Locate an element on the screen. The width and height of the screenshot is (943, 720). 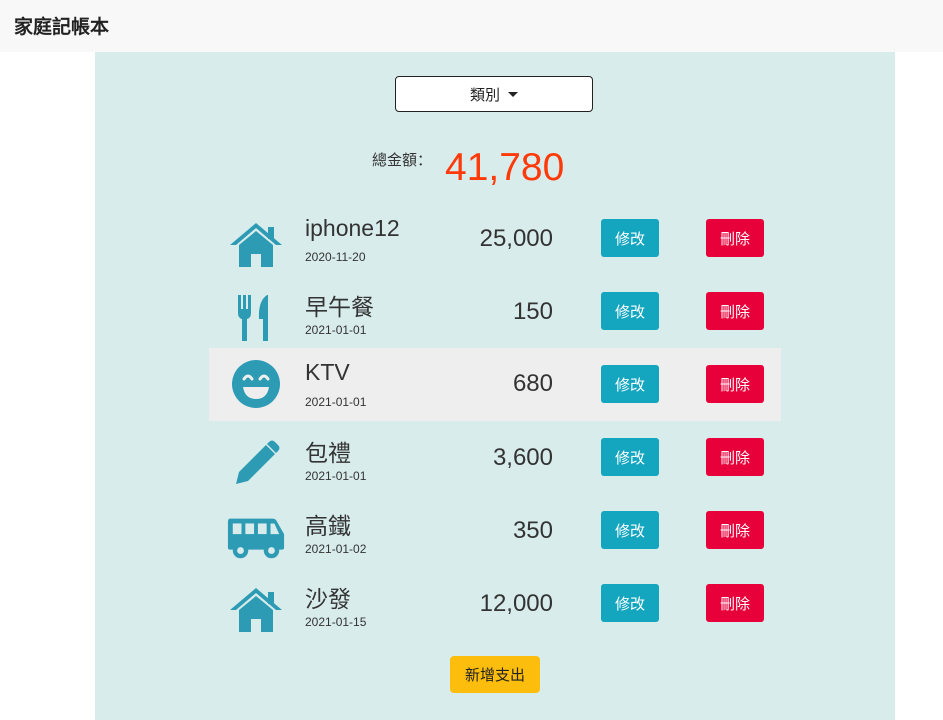
smile-icon is located at coordinates (256, 384).